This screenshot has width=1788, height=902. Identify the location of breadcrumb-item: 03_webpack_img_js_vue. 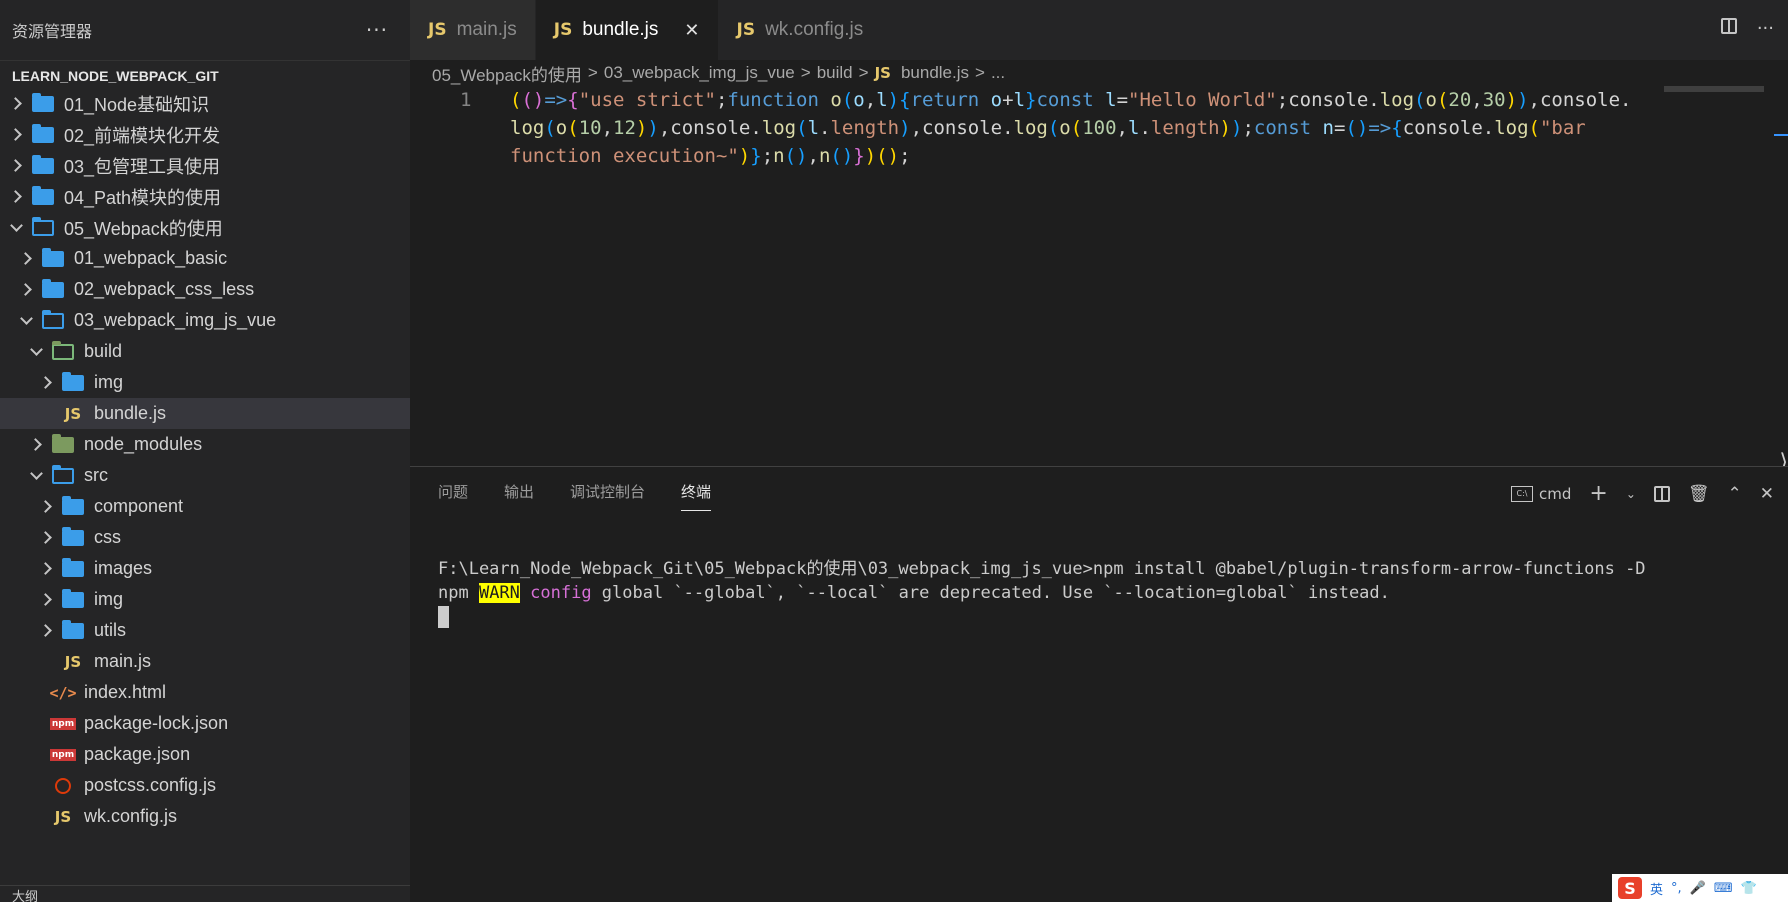
(699, 73).